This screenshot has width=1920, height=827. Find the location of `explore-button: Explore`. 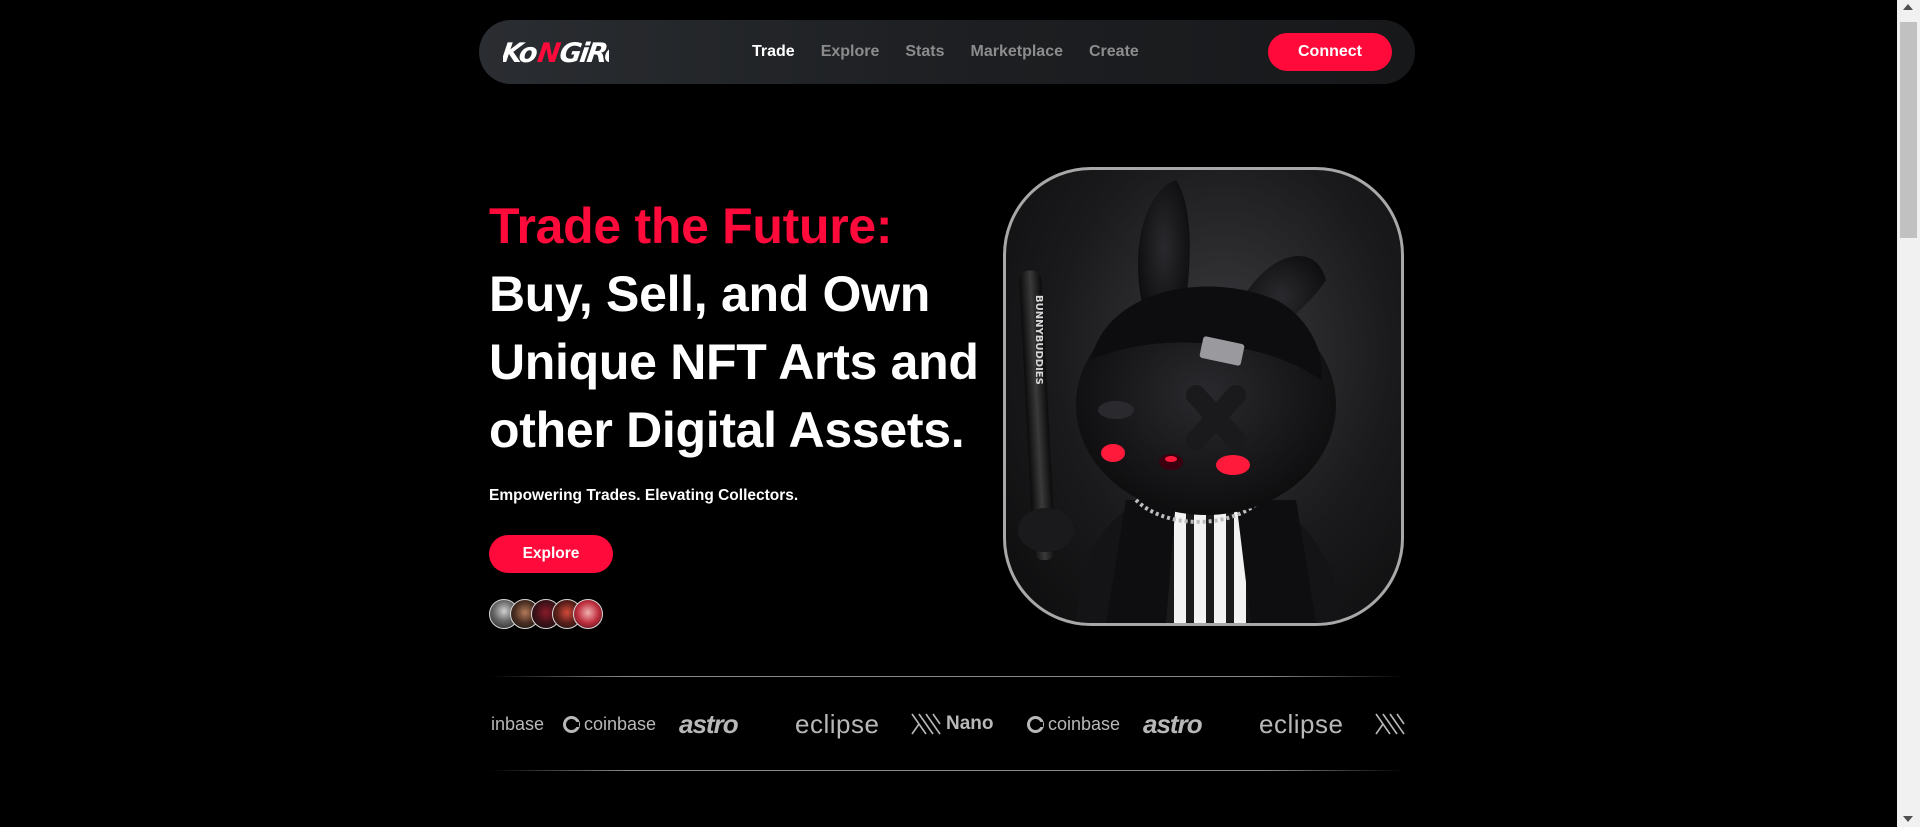

explore-button: Explore is located at coordinates (551, 554).